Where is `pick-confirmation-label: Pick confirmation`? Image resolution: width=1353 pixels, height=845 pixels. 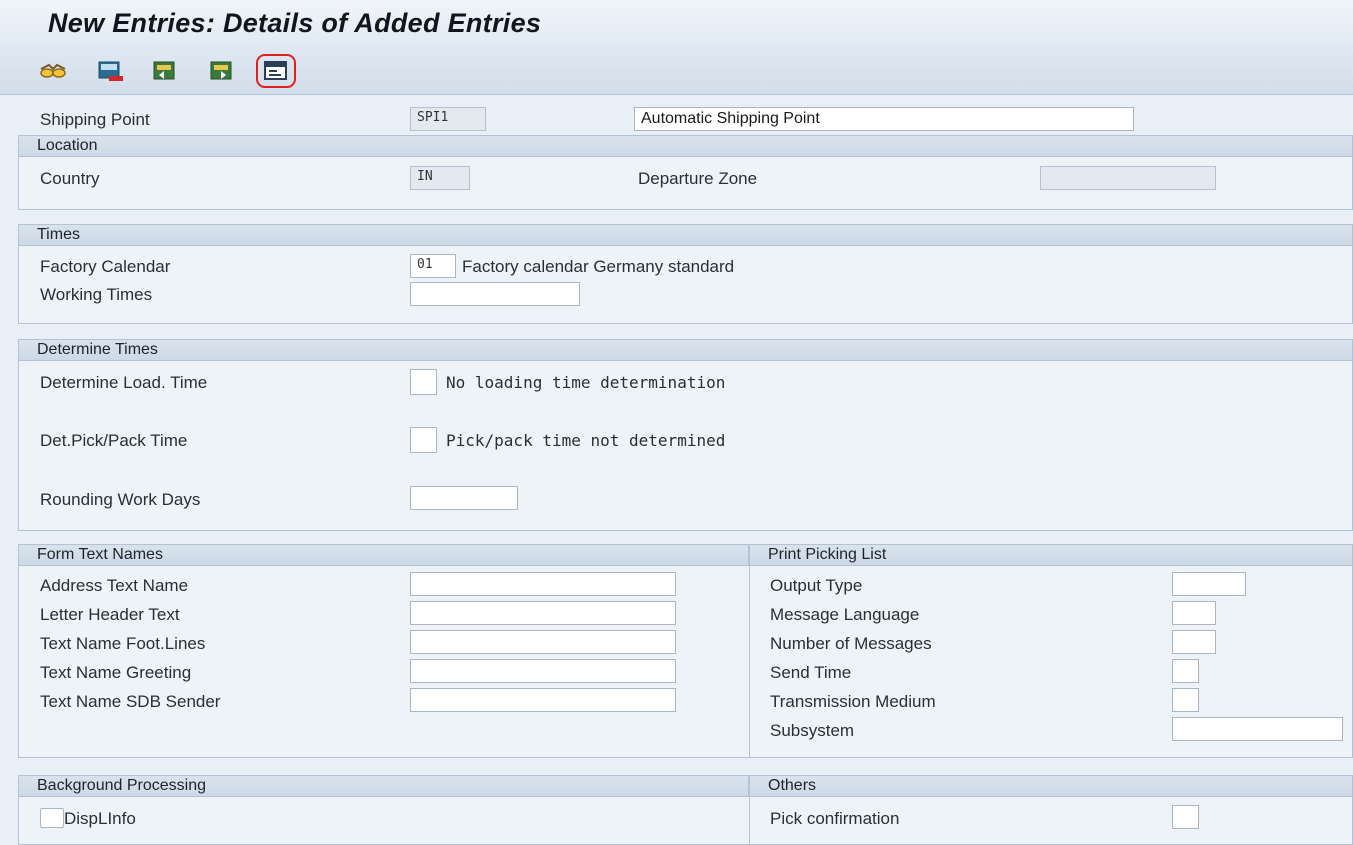
pick-confirmation-label: Pick confirmation is located at coordinates (835, 818).